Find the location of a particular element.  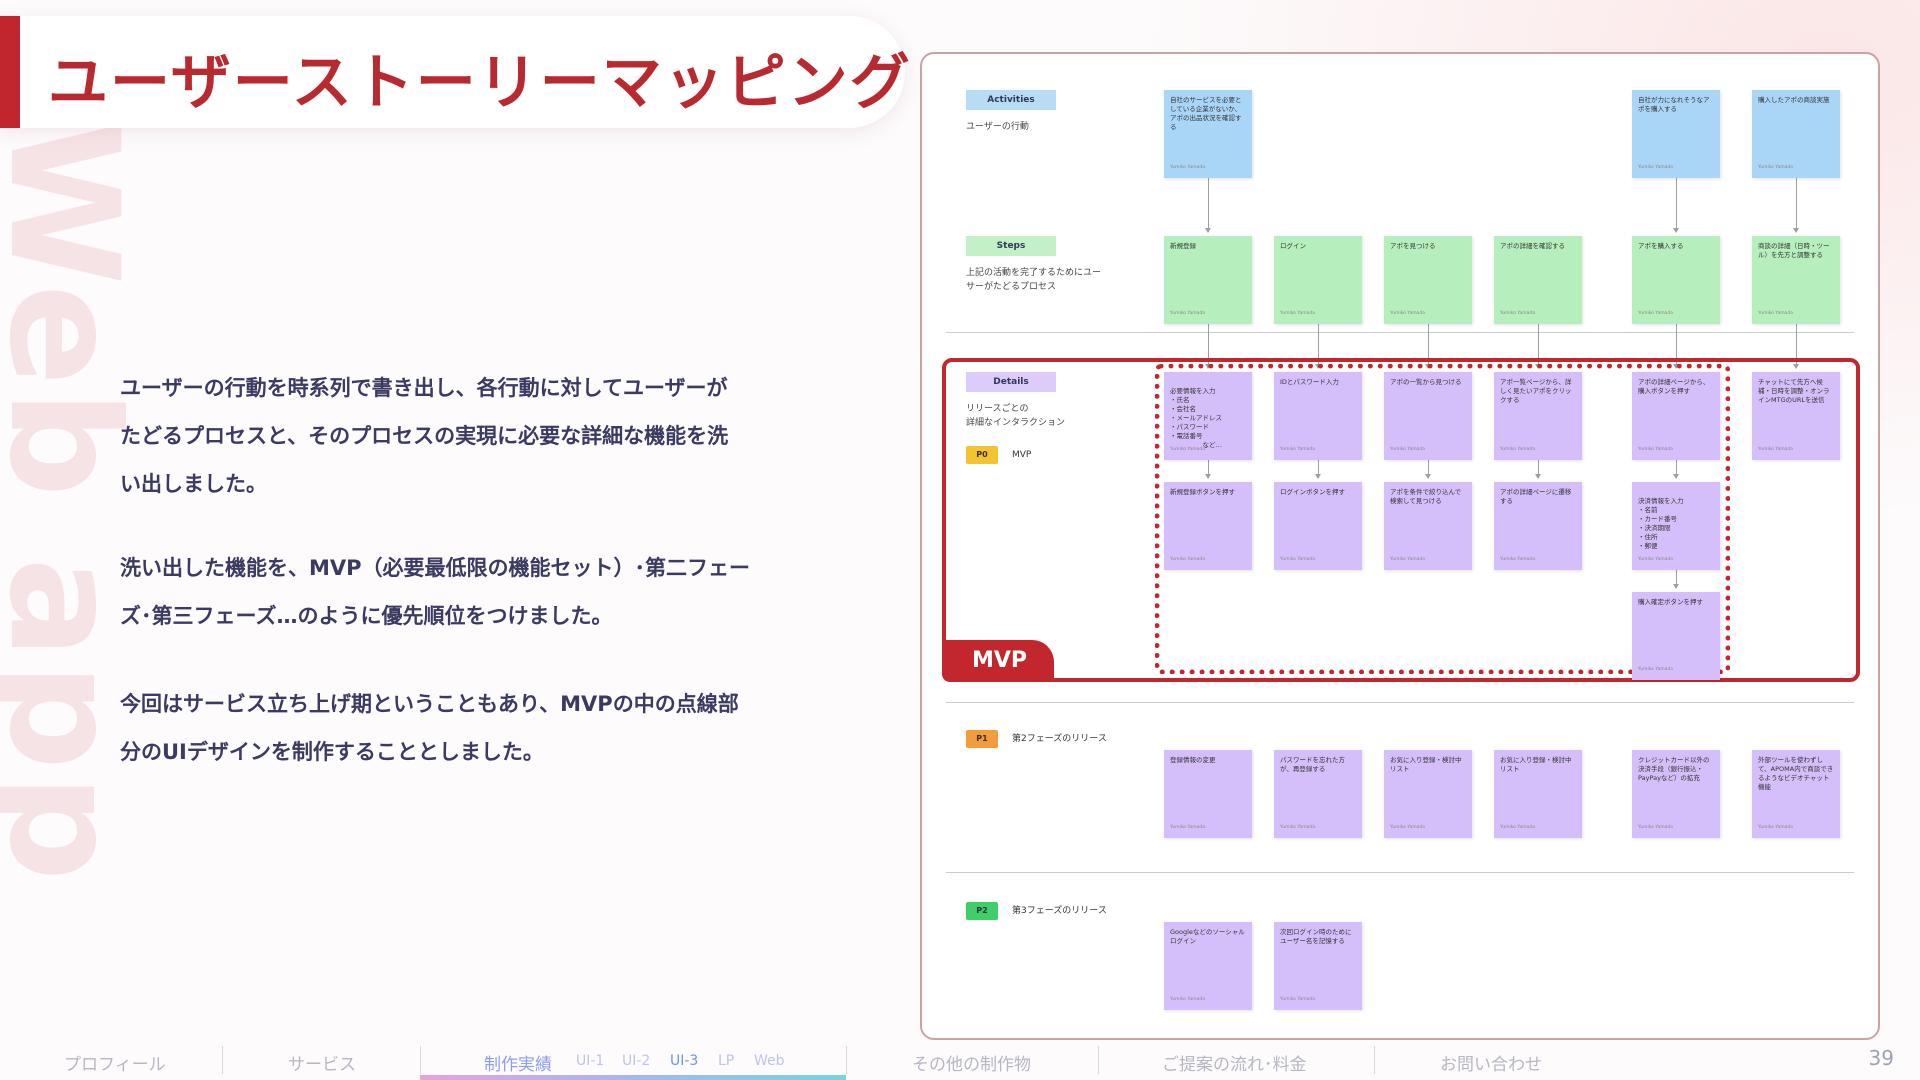

nav-item-contact: お問い合わせ is located at coordinates (1491, 1062).